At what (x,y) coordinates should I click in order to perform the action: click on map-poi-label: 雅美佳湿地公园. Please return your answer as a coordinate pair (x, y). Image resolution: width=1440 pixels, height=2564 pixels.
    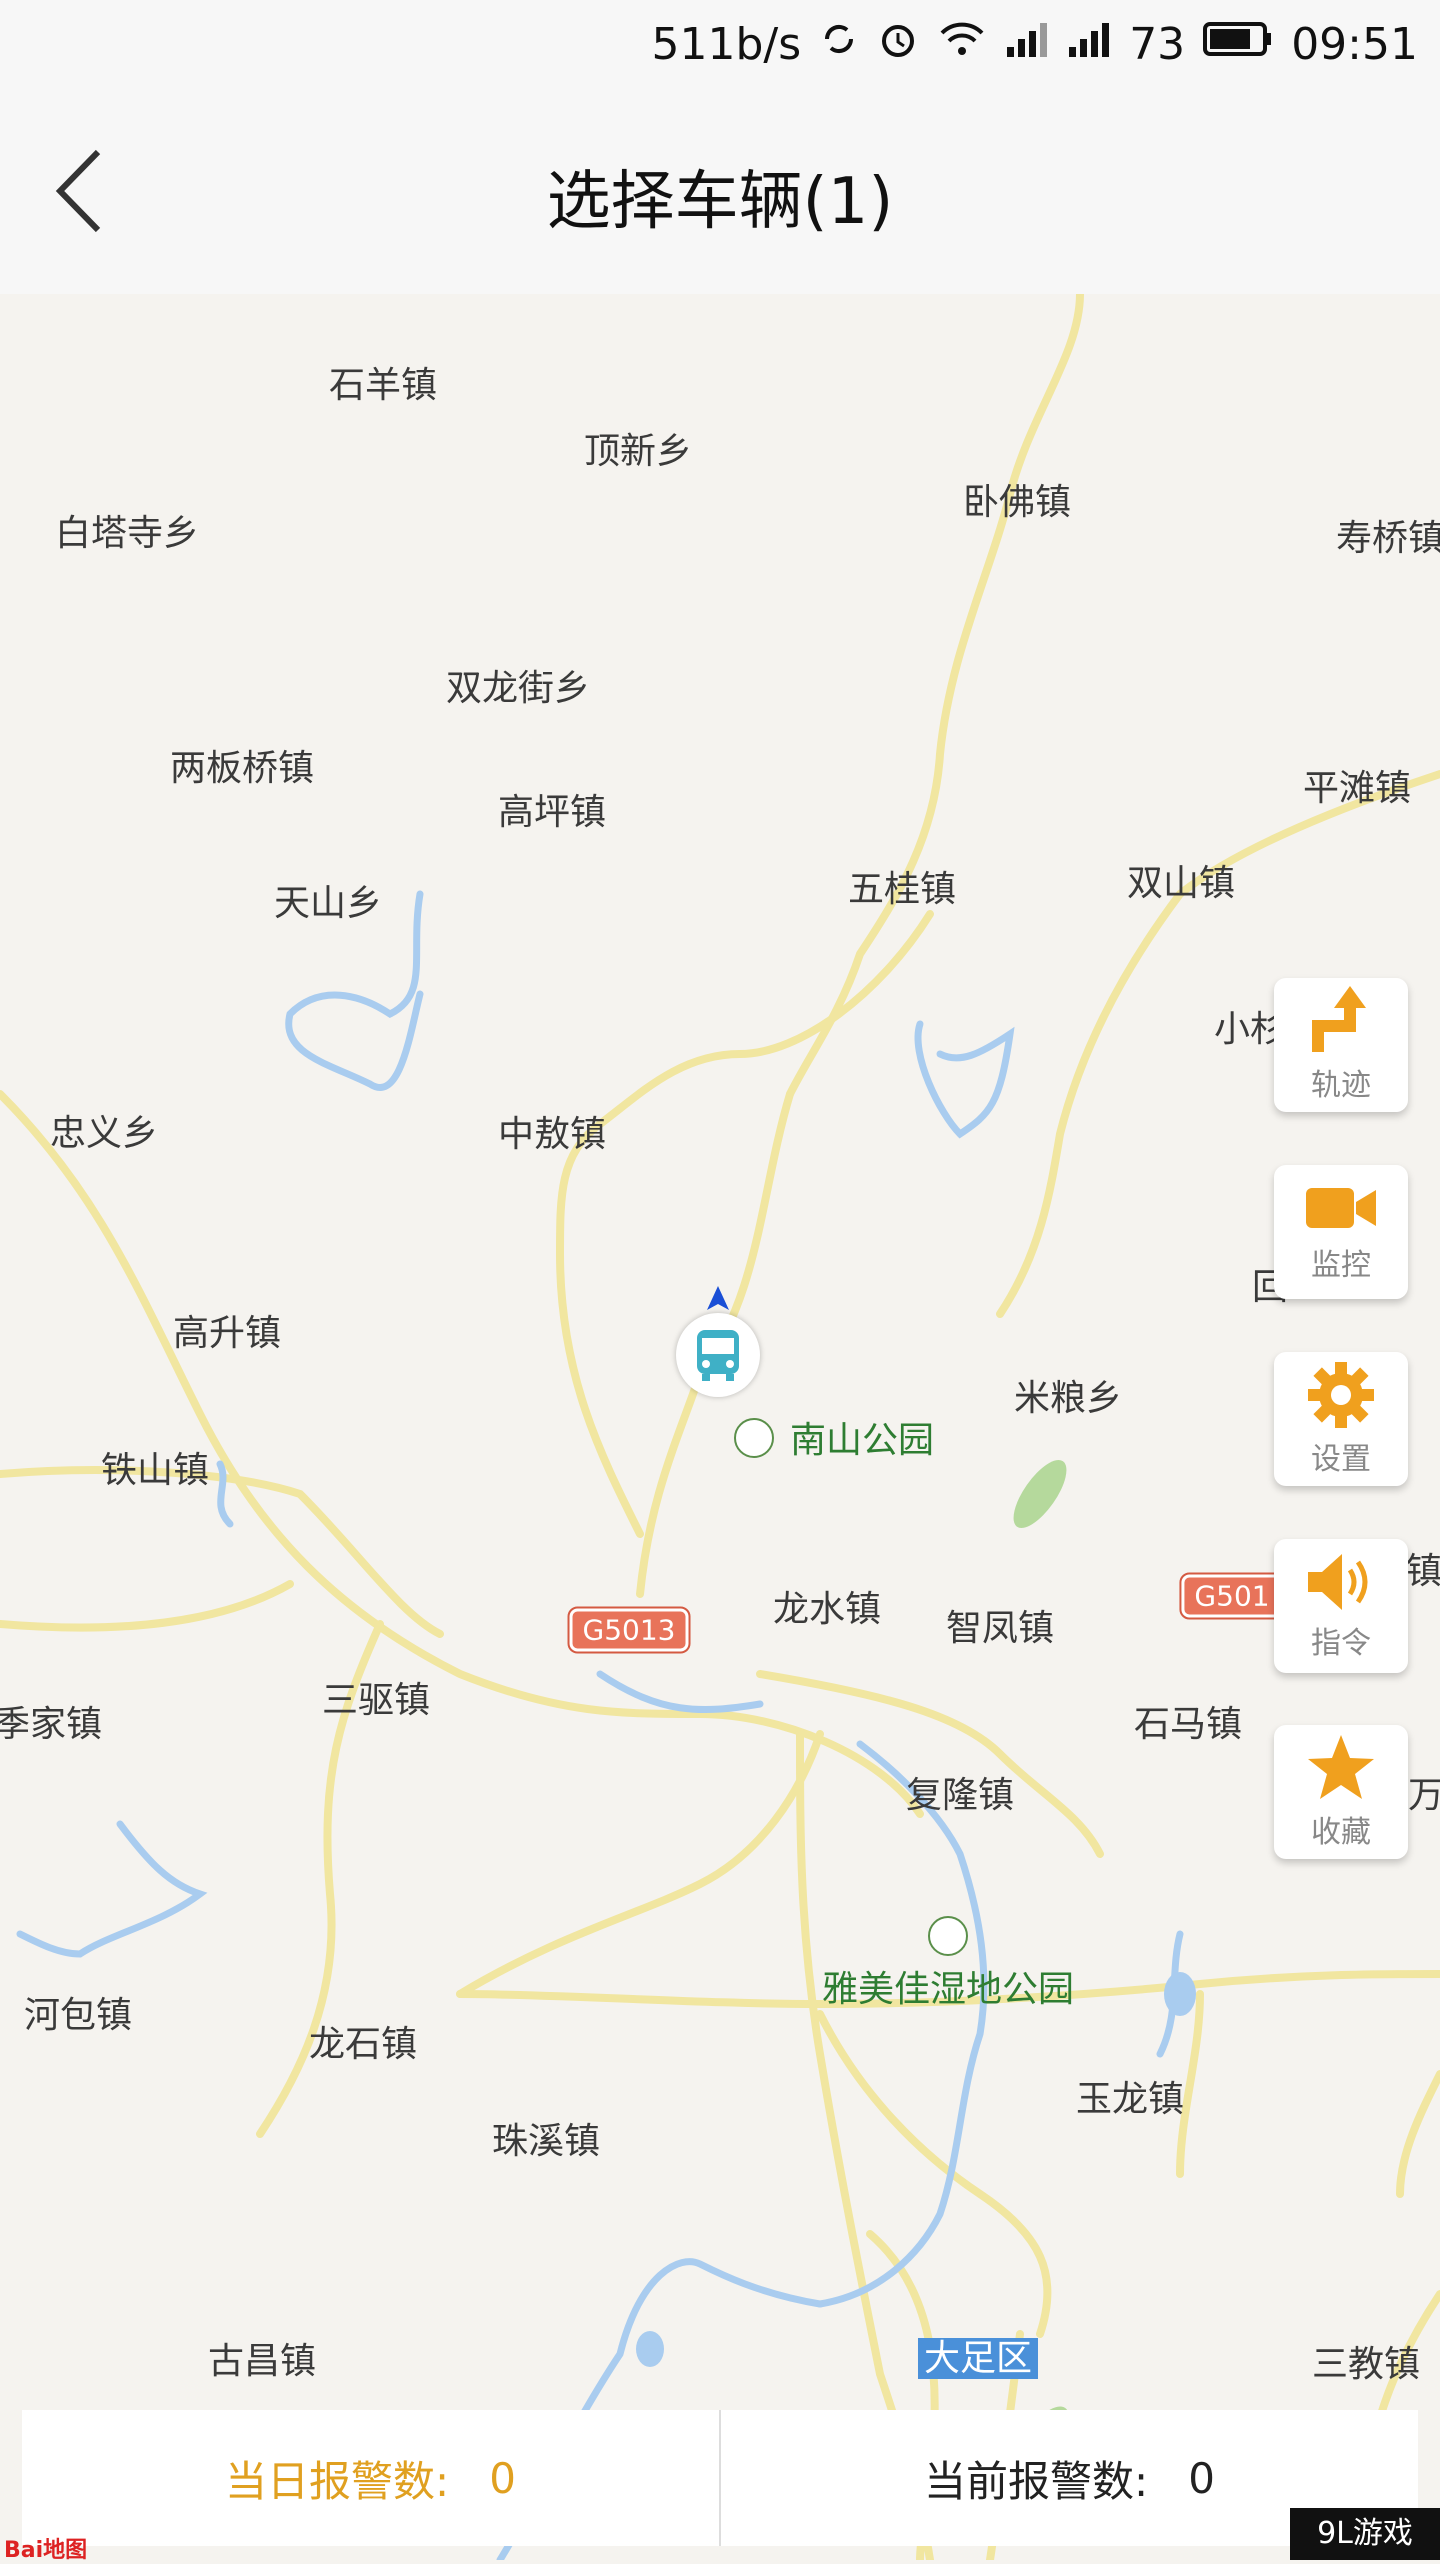
    Looking at the image, I should click on (948, 1989).